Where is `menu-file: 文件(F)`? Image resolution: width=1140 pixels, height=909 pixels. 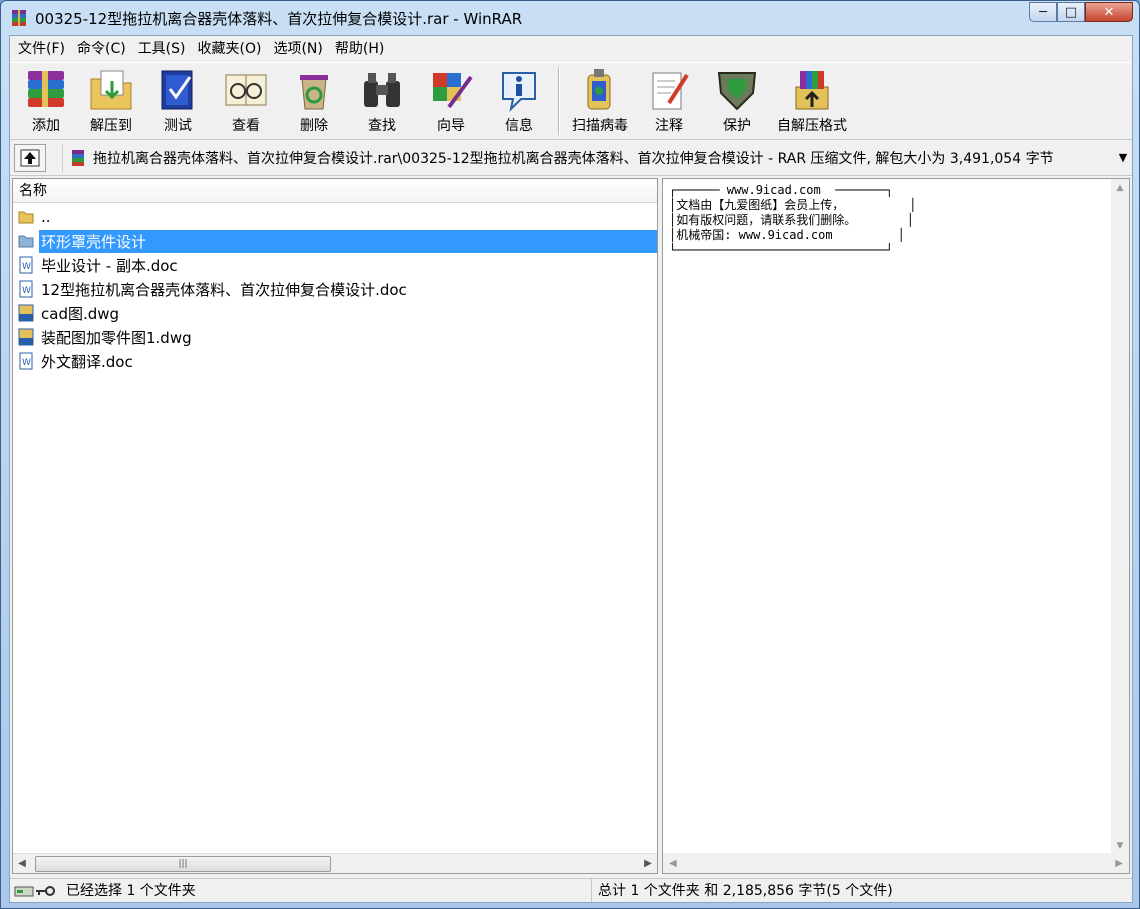
menu-file: 文件(F) is located at coordinates (41, 49).